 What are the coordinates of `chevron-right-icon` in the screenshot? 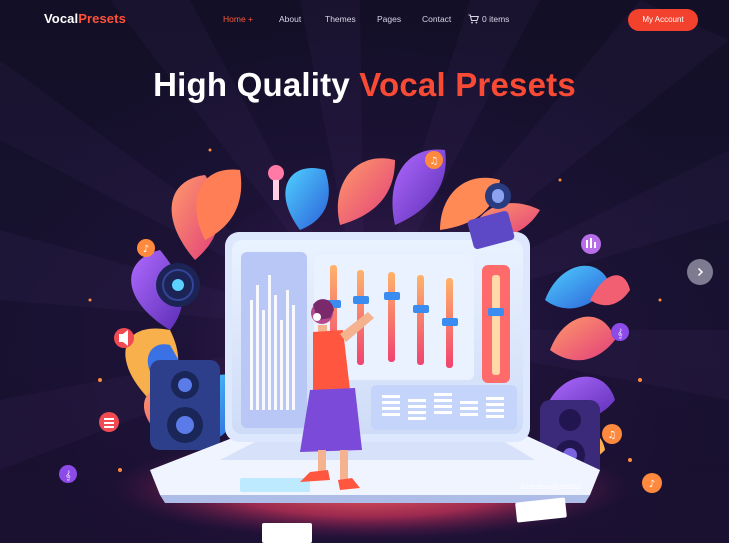 It's located at (700, 272).